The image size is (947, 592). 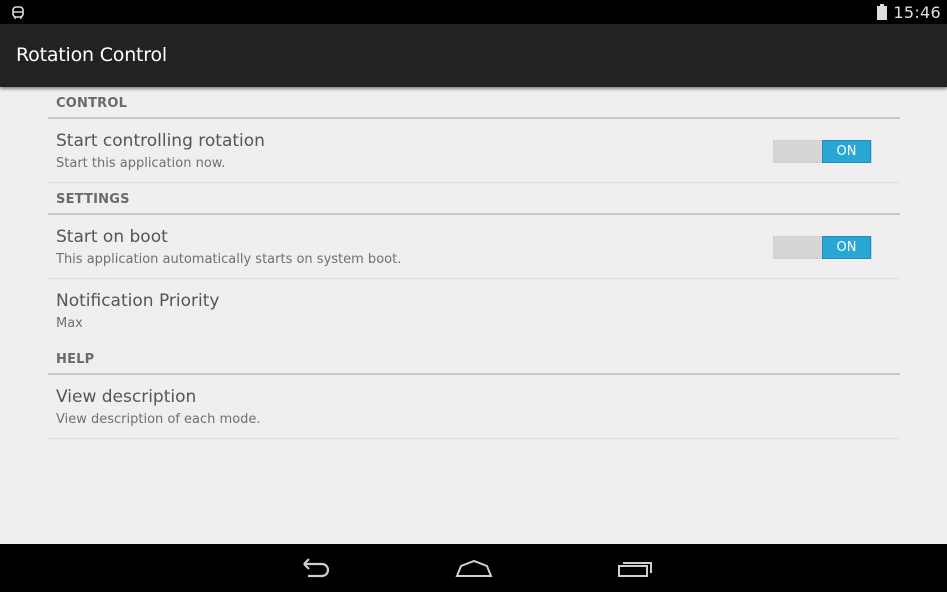 I want to click on pref-title: Start on boot, so click(x=112, y=237).